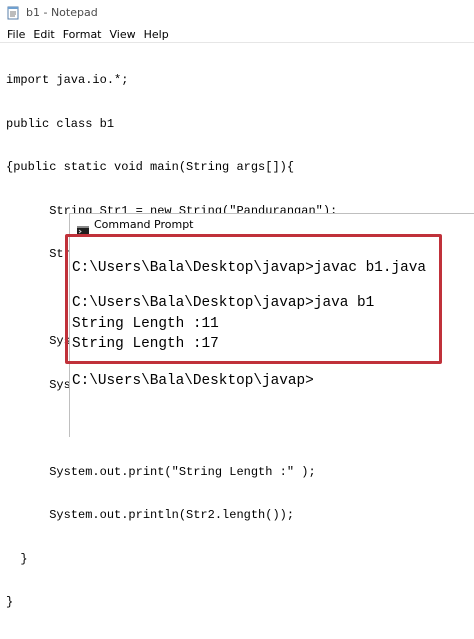 Image resolution: width=474 pixels, height=639 pixels. Describe the element at coordinates (82, 34) in the screenshot. I see `menu-format: Format` at that location.